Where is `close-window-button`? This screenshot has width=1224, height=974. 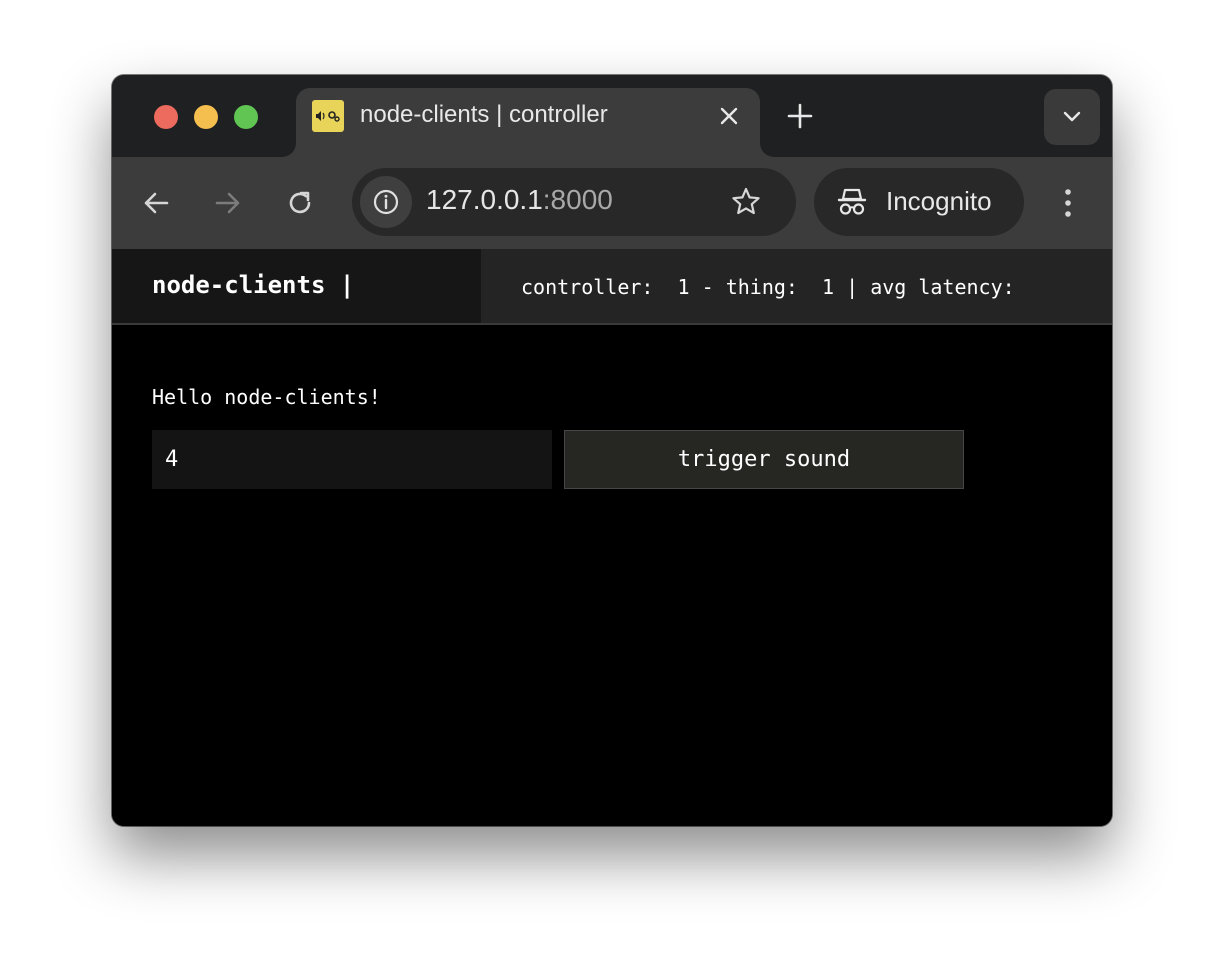 close-window-button is located at coordinates (166, 117).